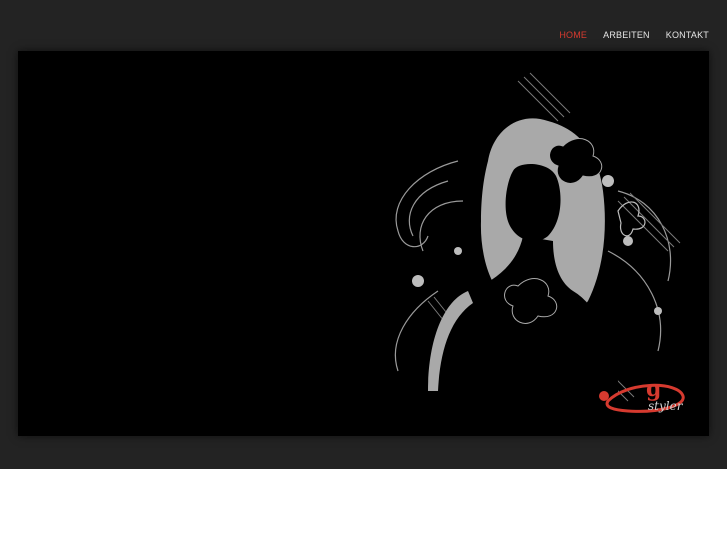 The width and height of the screenshot is (727, 545). What do you see at coordinates (665, 406) in the screenshot?
I see `logo-text: styler` at bounding box center [665, 406].